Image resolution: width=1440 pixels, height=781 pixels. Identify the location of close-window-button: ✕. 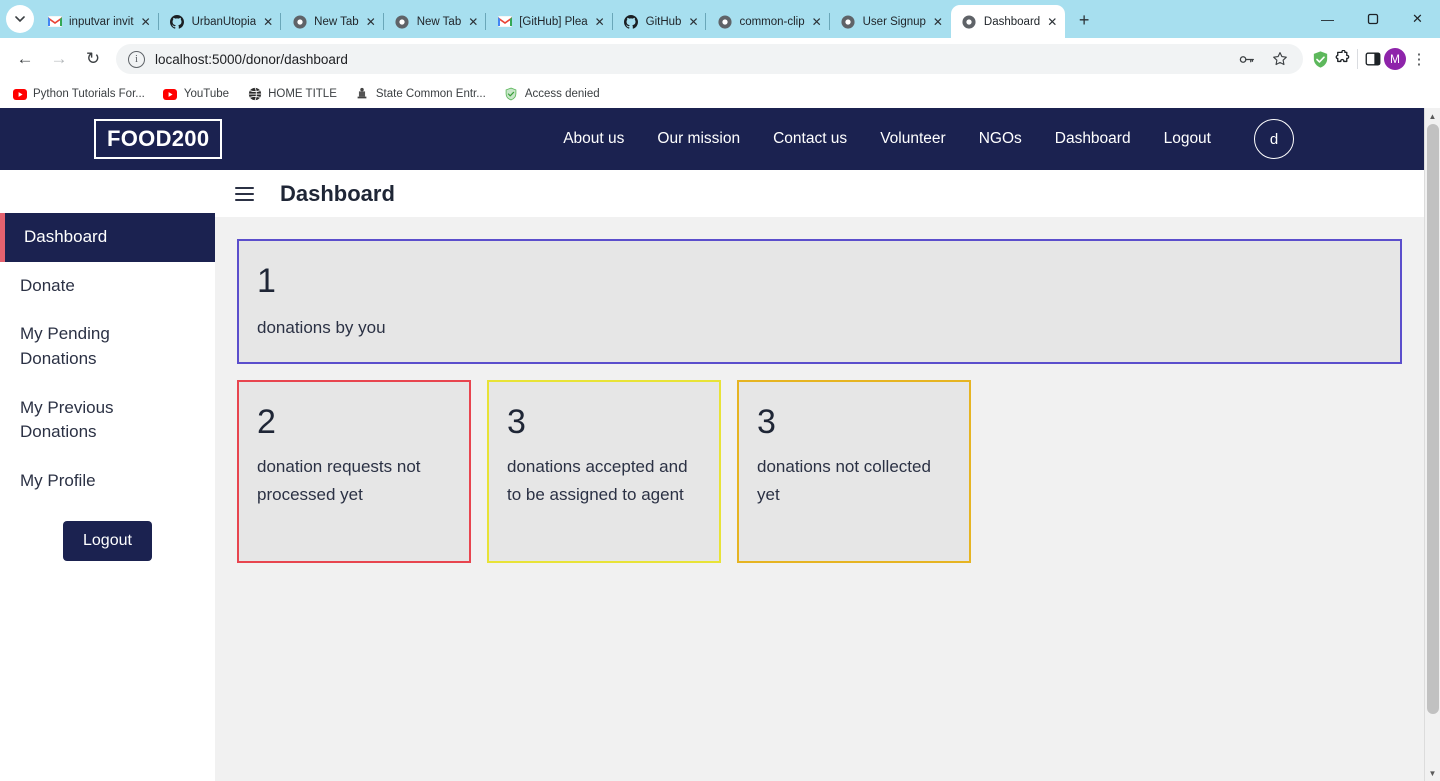
(1417, 19).